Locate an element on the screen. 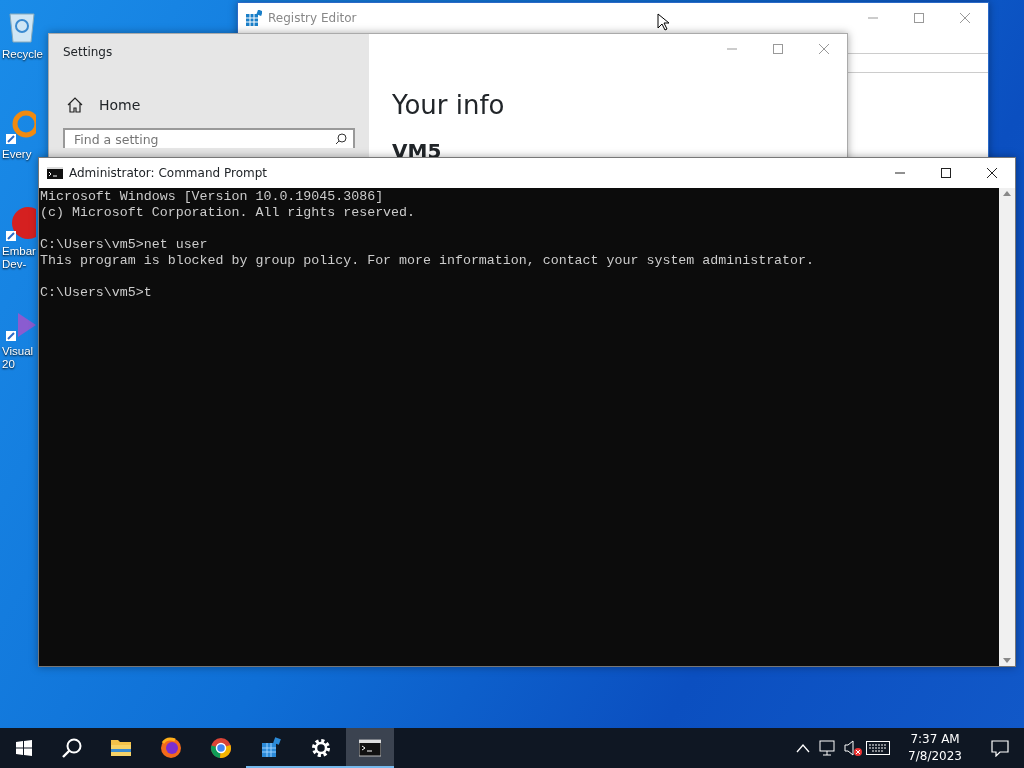 This screenshot has width=1024, height=768. windows-logo-icon is located at coordinates (24, 748).